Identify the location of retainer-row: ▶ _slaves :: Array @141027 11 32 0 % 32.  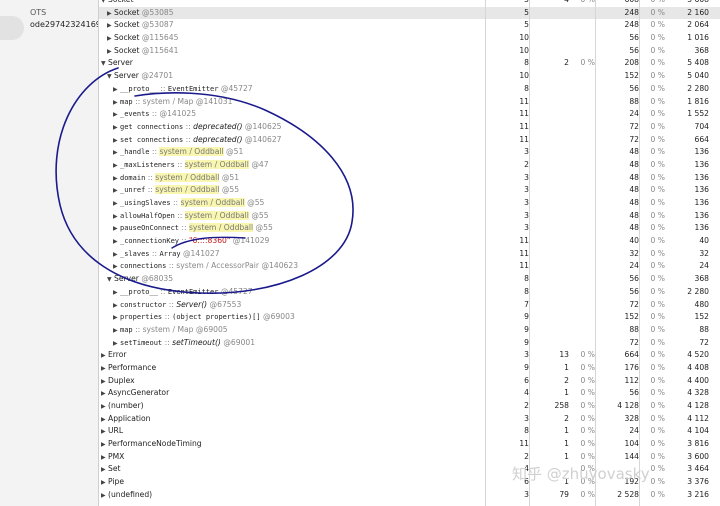
(409, 254).